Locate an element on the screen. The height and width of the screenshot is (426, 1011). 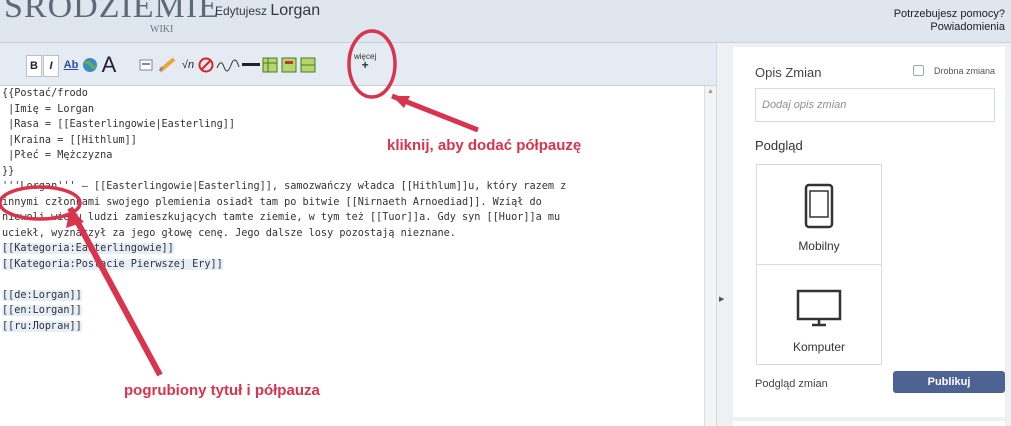
bold-hint-note: pogrubiony tytuł i półpauza is located at coordinates (222, 390).